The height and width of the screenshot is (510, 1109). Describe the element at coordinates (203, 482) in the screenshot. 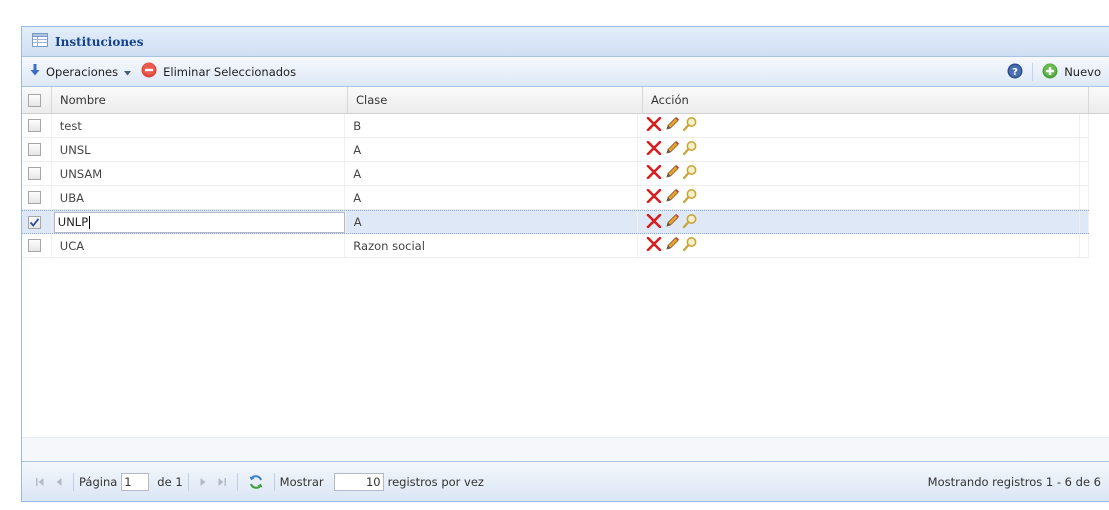

I see `next-page-icon` at that location.